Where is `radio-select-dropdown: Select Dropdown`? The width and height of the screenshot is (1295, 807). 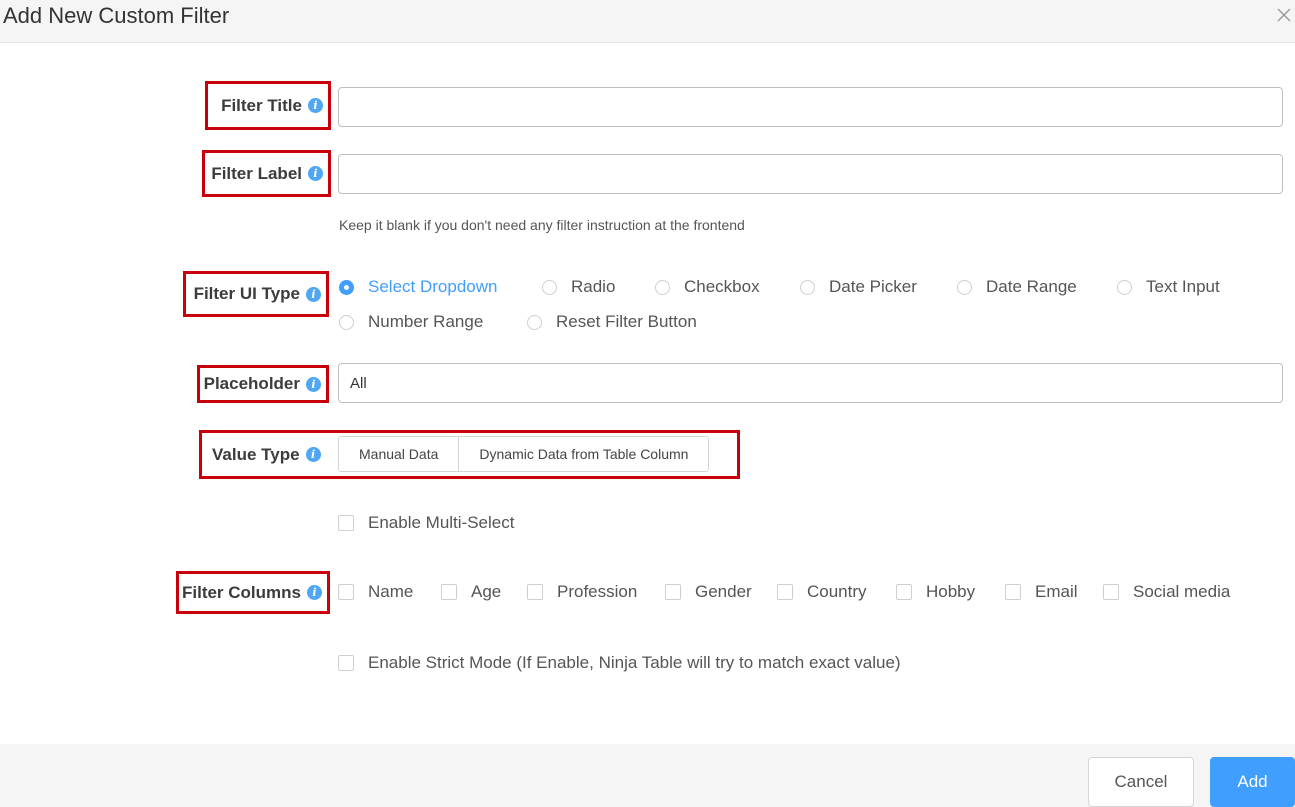
radio-select-dropdown: Select Dropdown is located at coordinates (418, 287).